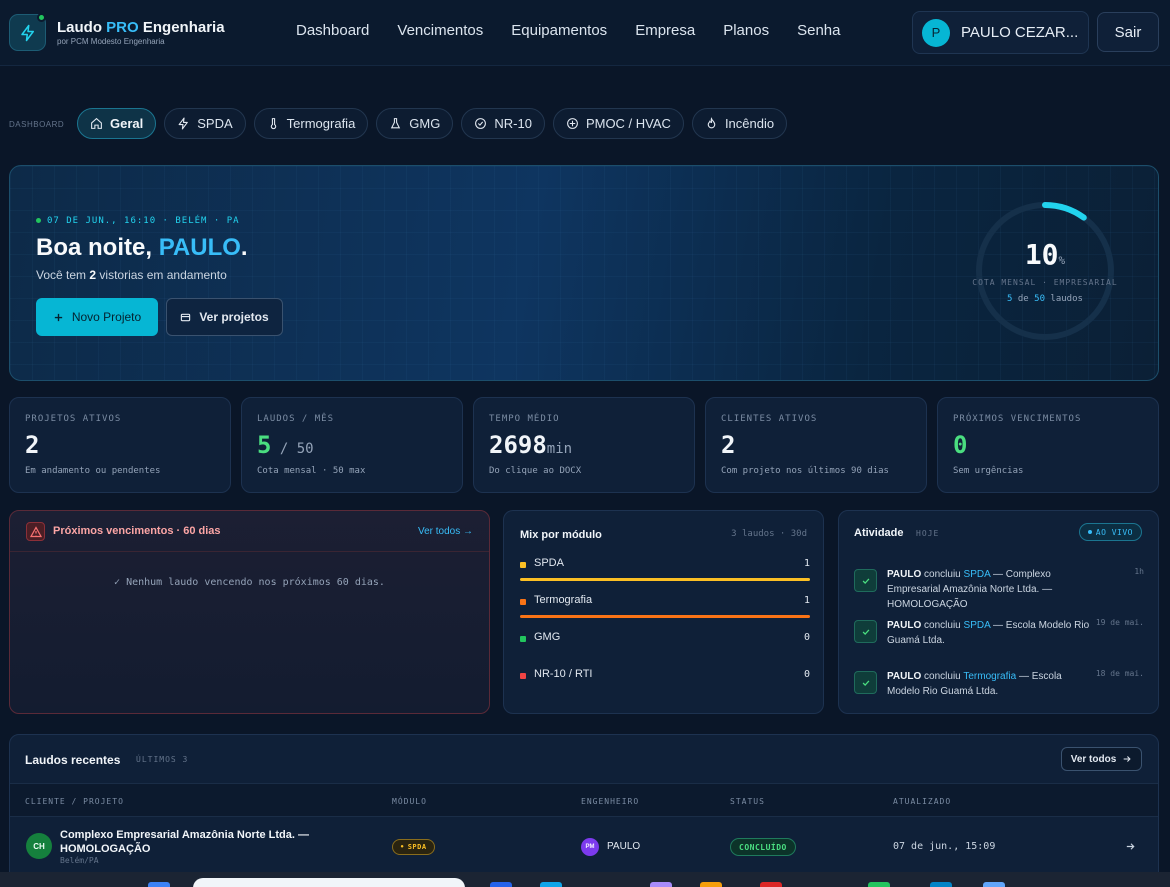 The height and width of the screenshot is (887, 1170). I want to click on updated-timestamp: 07 de jun., 15:09, so click(944, 846).